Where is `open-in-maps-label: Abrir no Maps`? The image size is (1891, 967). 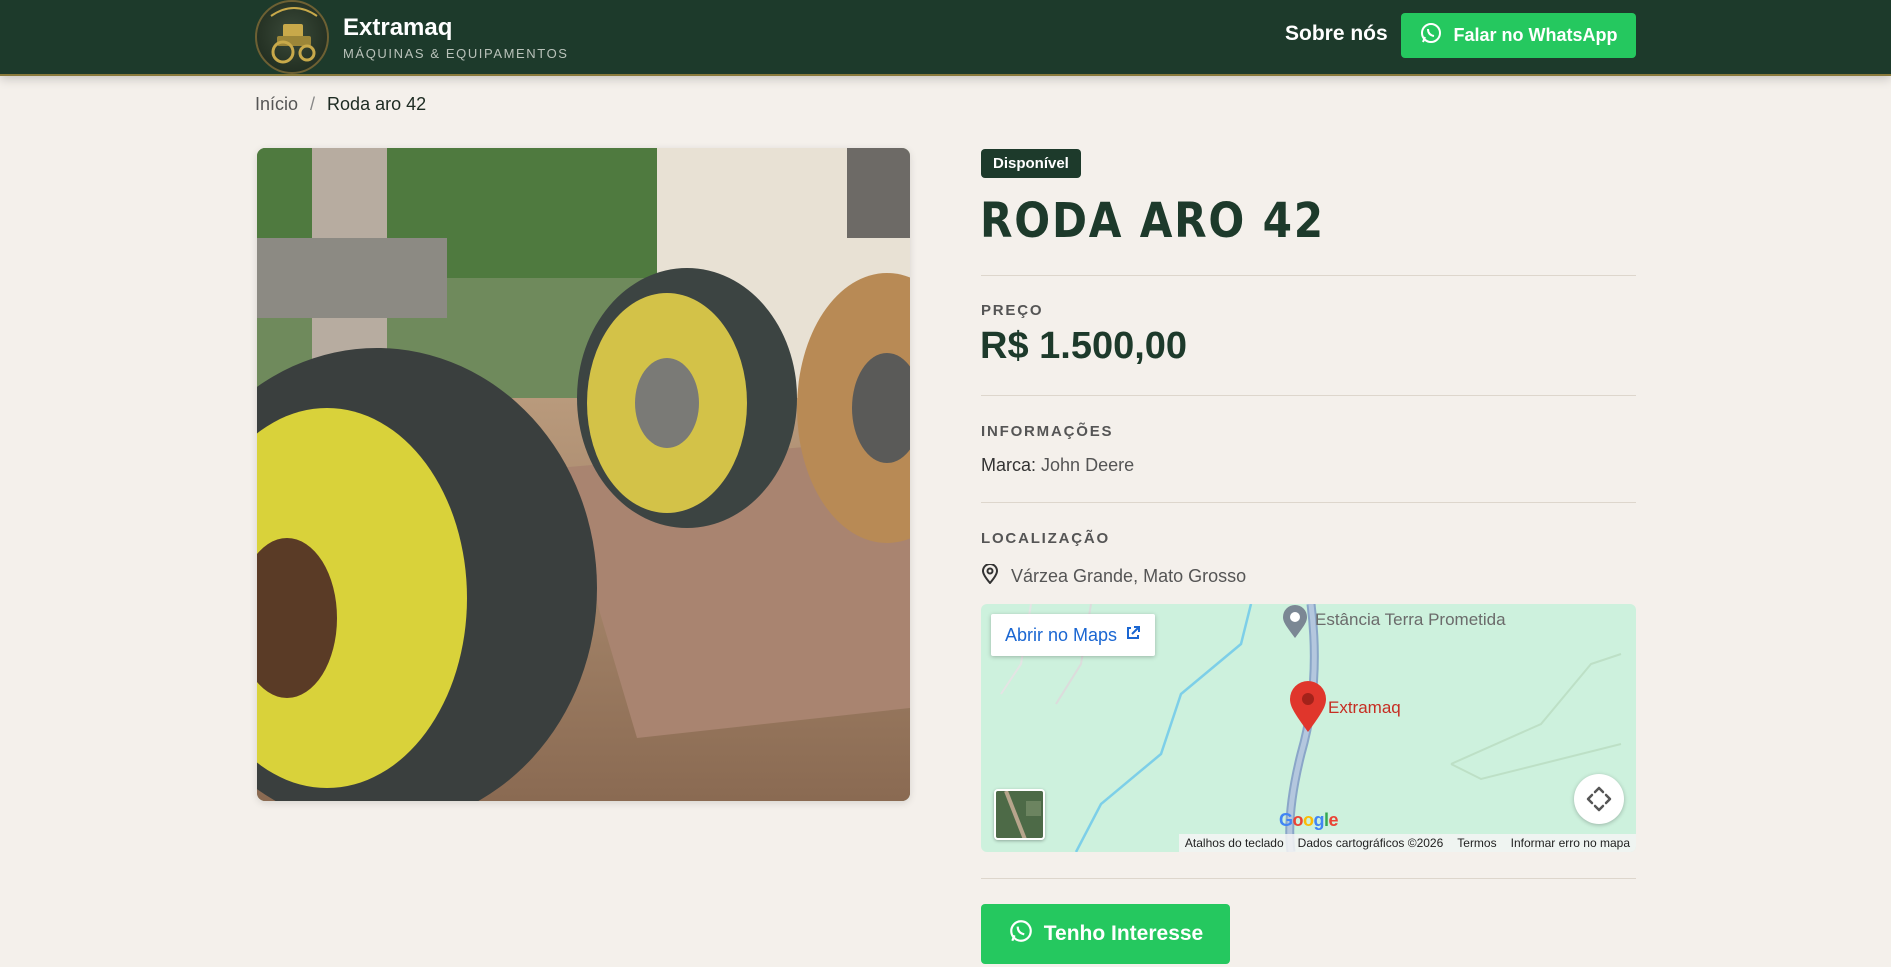
open-in-maps-label: Abrir no Maps is located at coordinates (1061, 634).